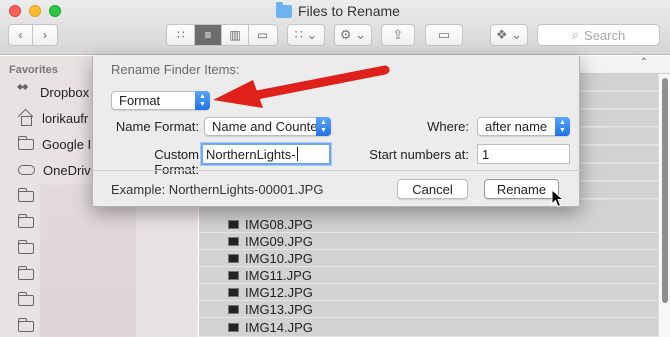 This screenshot has width=670, height=337. Describe the element at coordinates (337, 170) in the screenshot. I see `dialog-divider` at that location.